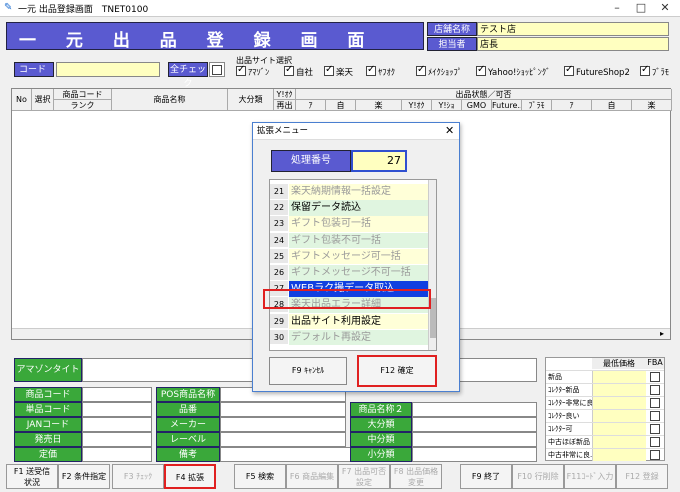  I want to click on page-title-bar: 一 元 出 品 登 録 画 面, so click(215, 36).